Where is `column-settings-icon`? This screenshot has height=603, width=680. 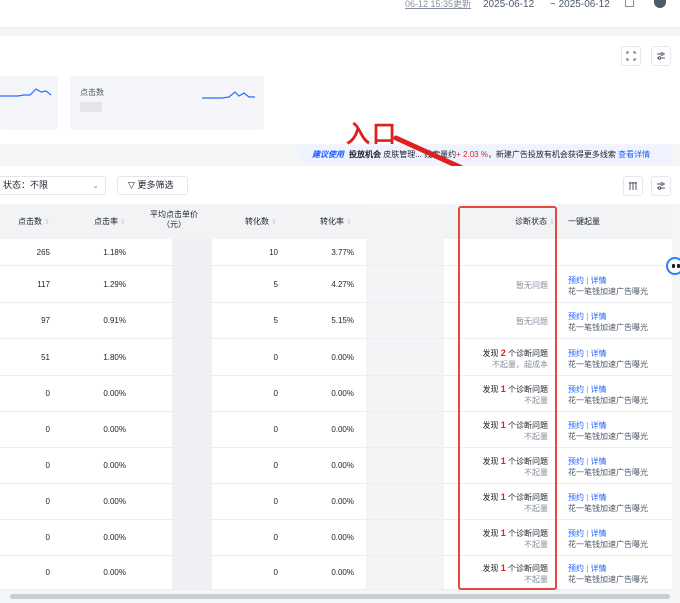 column-settings-icon is located at coordinates (633, 186).